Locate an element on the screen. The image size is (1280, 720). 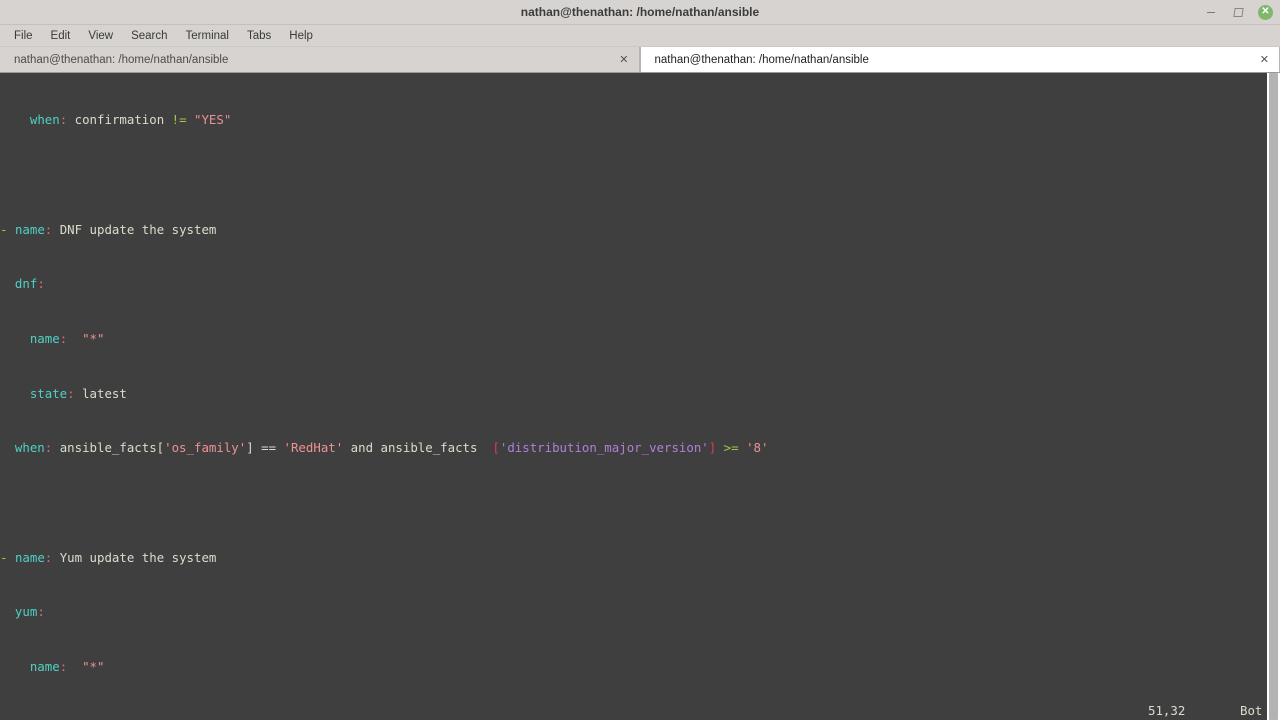
maximize-icon is located at coordinates (1238, 12).